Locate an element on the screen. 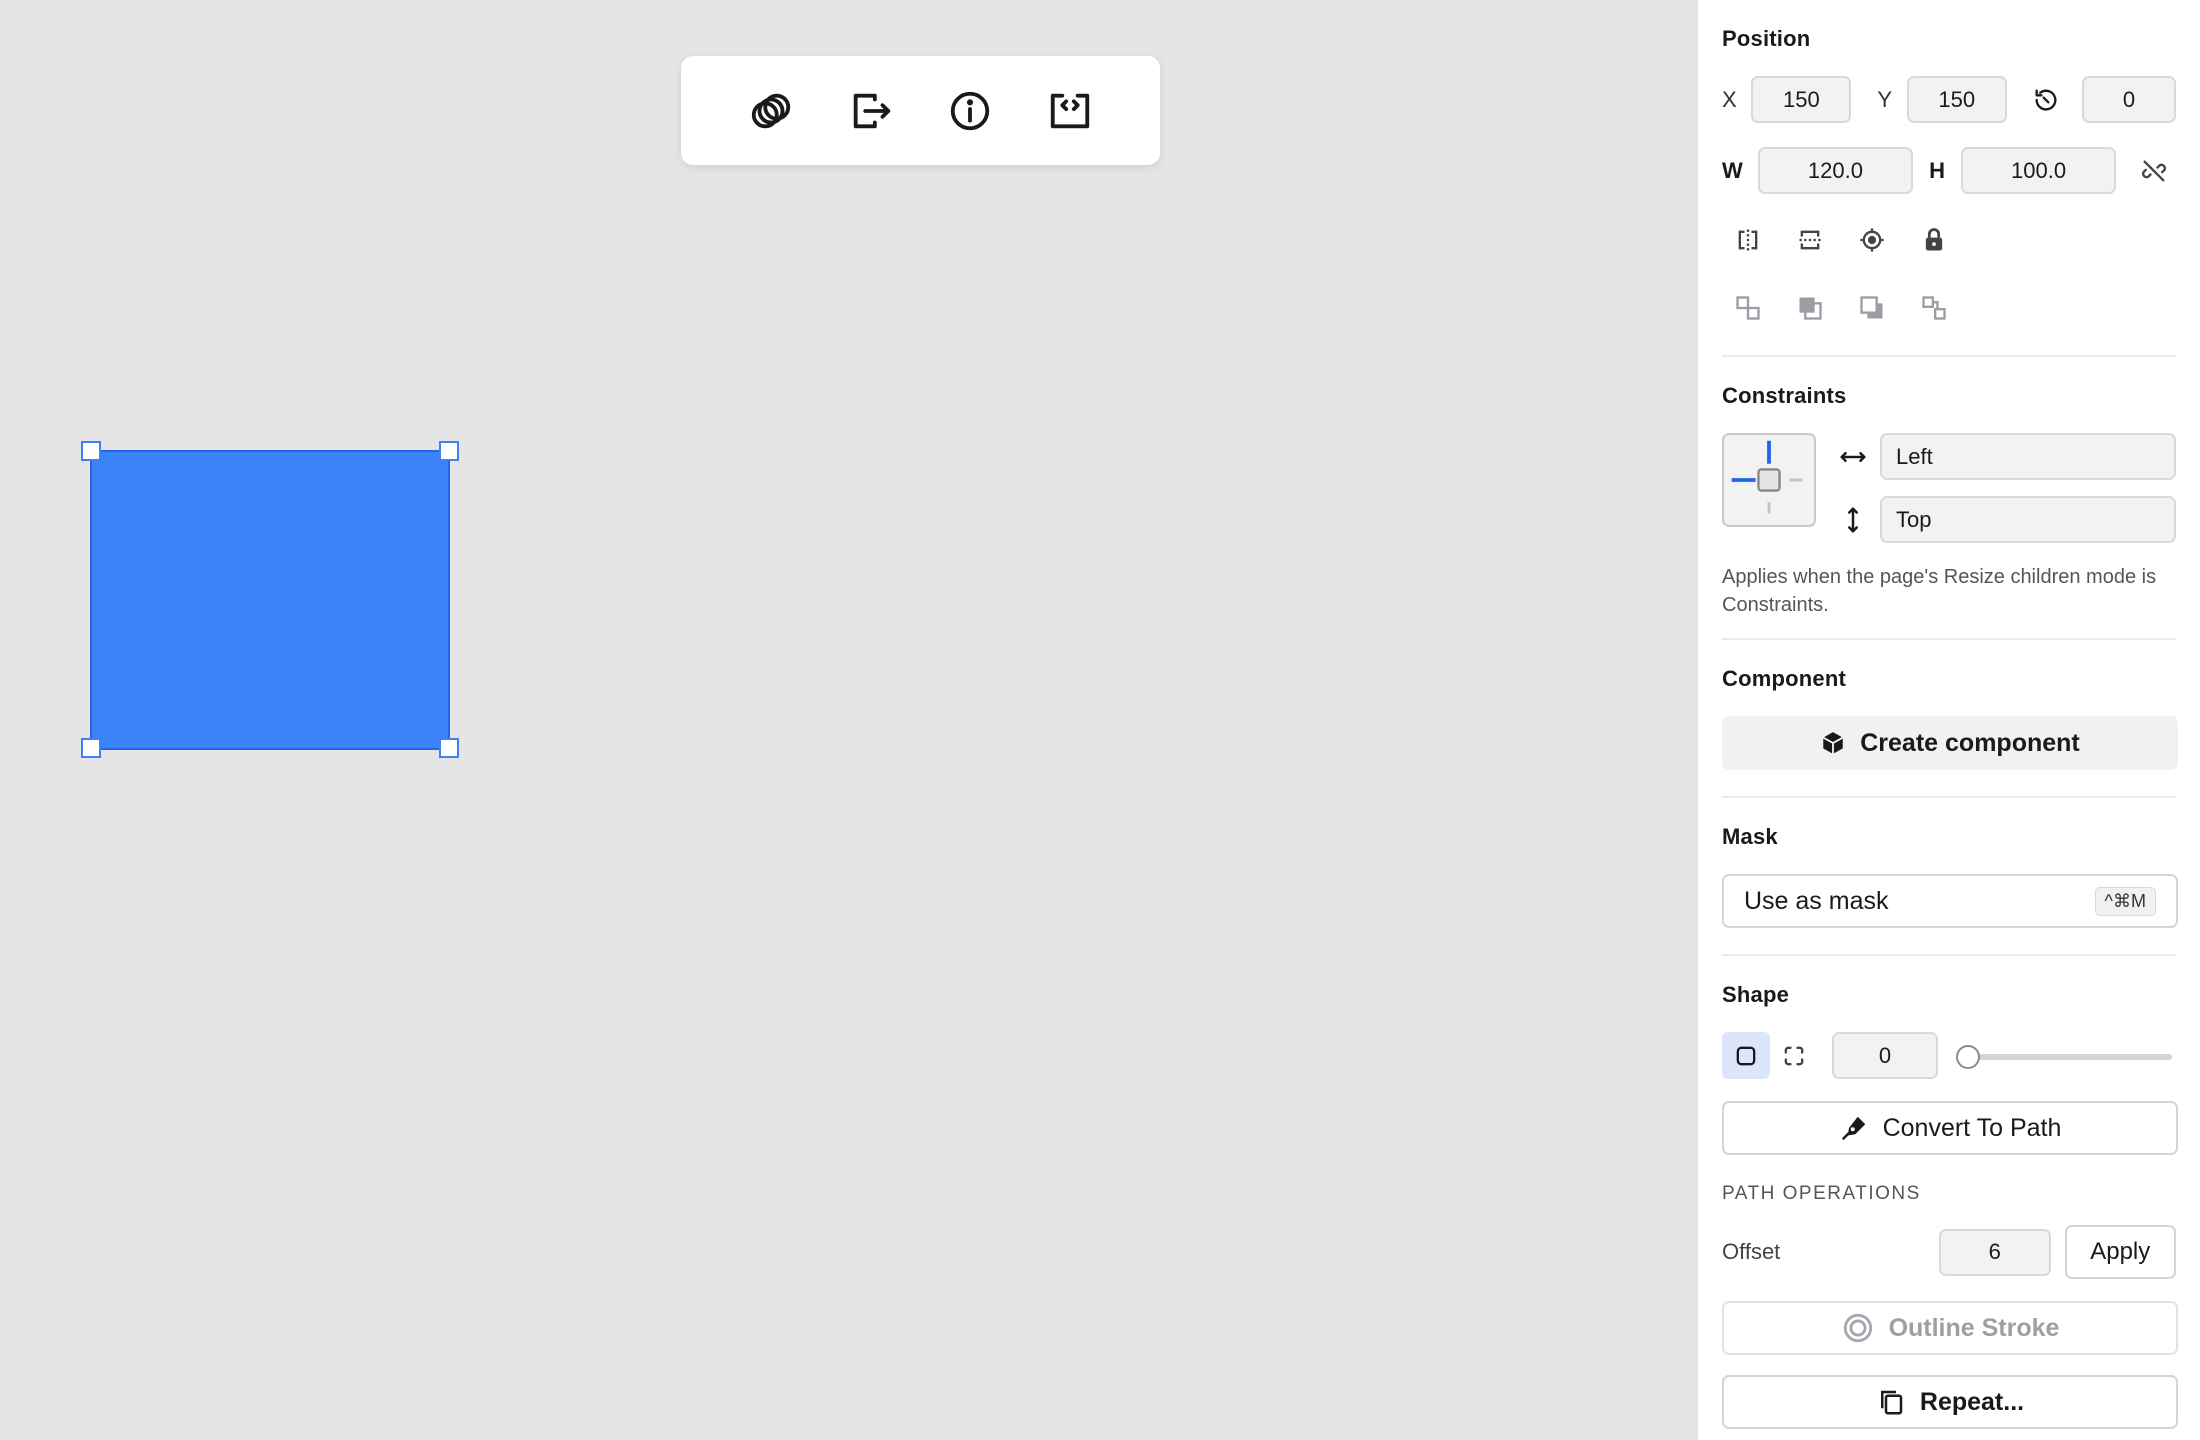 This screenshot has width=2200, height=1440. selected-rectangle is located at coordinates (270, 600).